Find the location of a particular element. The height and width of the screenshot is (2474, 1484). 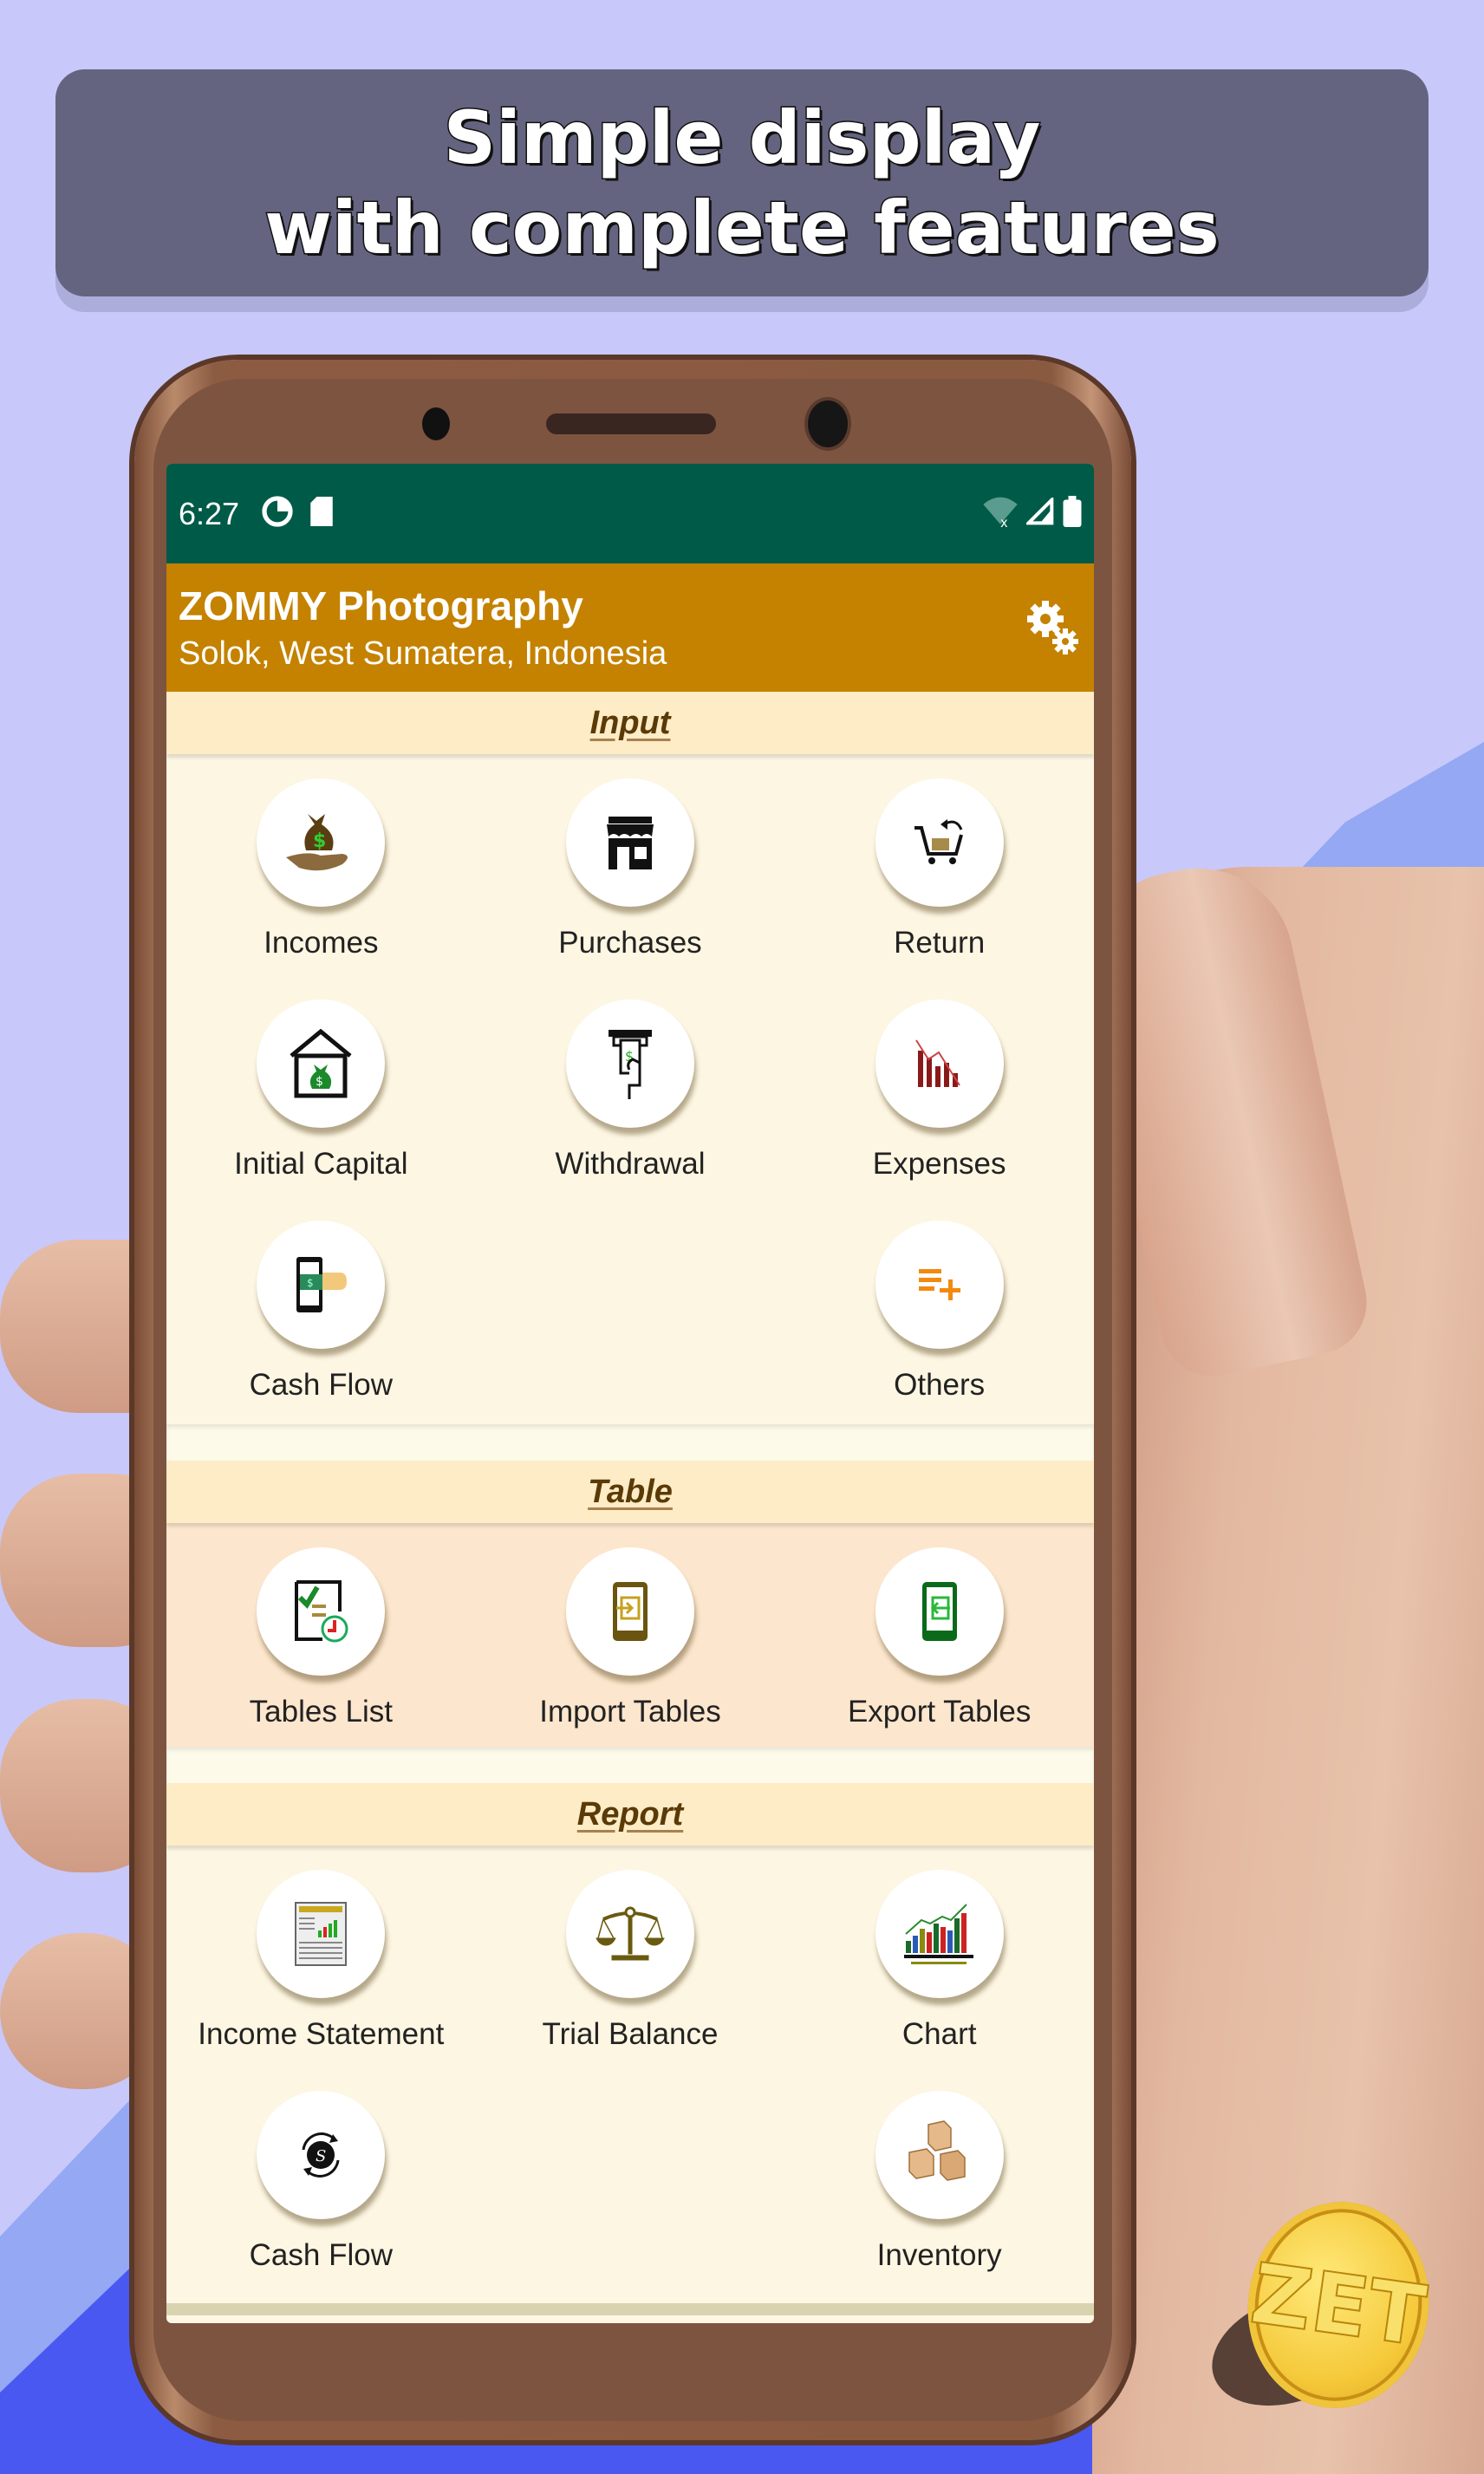

section-header-report: Report is located at coordinates (630, 1814).